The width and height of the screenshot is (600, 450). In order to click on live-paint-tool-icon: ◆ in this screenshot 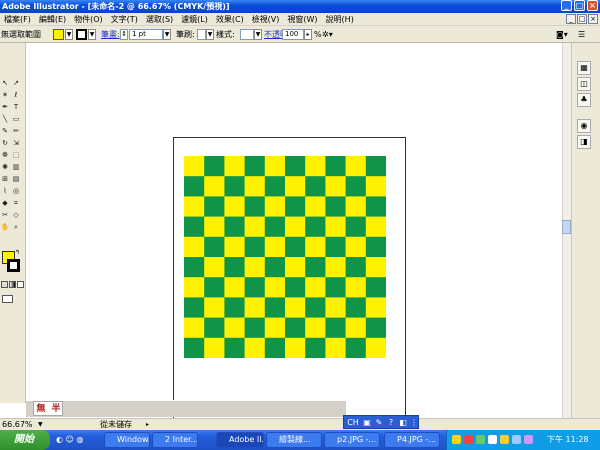, I will do `click(5, 203)`.